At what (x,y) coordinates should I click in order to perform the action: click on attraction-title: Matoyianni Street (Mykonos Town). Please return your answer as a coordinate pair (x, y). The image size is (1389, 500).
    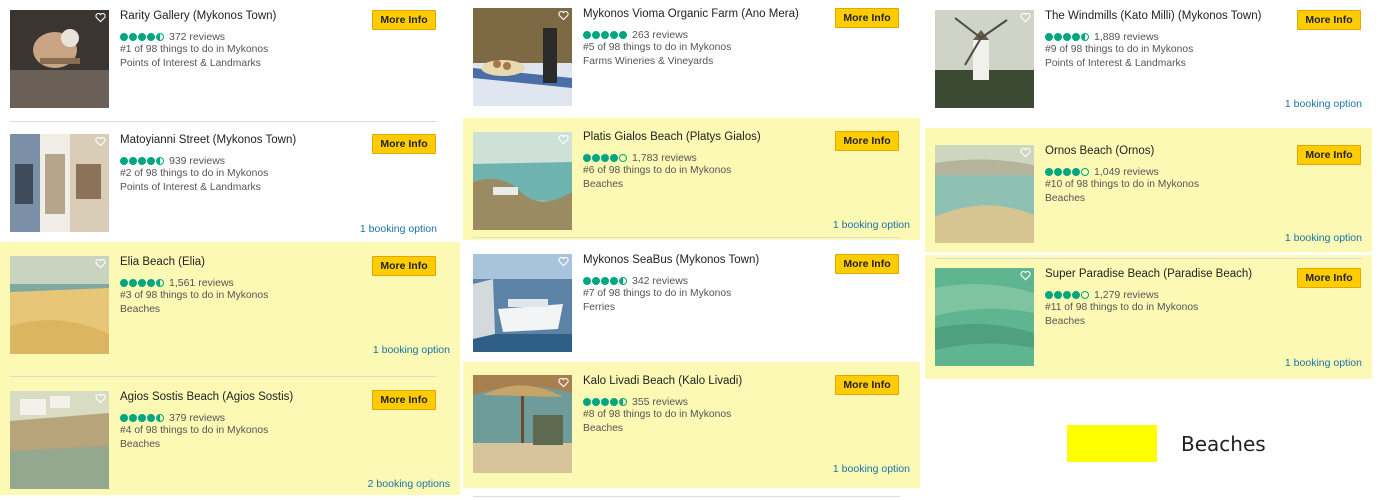
    Looking at the image, I should click on (208, 140).